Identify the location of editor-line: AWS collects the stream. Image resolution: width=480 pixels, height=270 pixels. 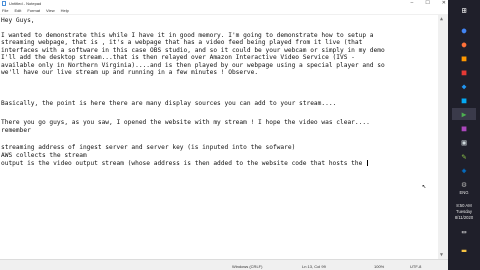
(44, 155).